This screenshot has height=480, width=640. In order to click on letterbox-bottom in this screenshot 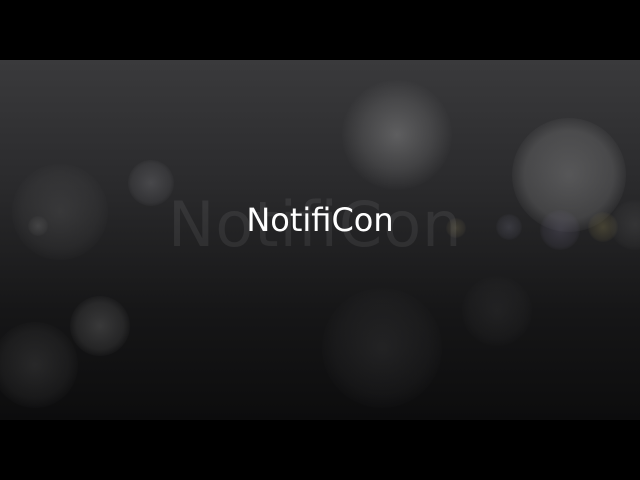, I will do `click(320, 450)`.